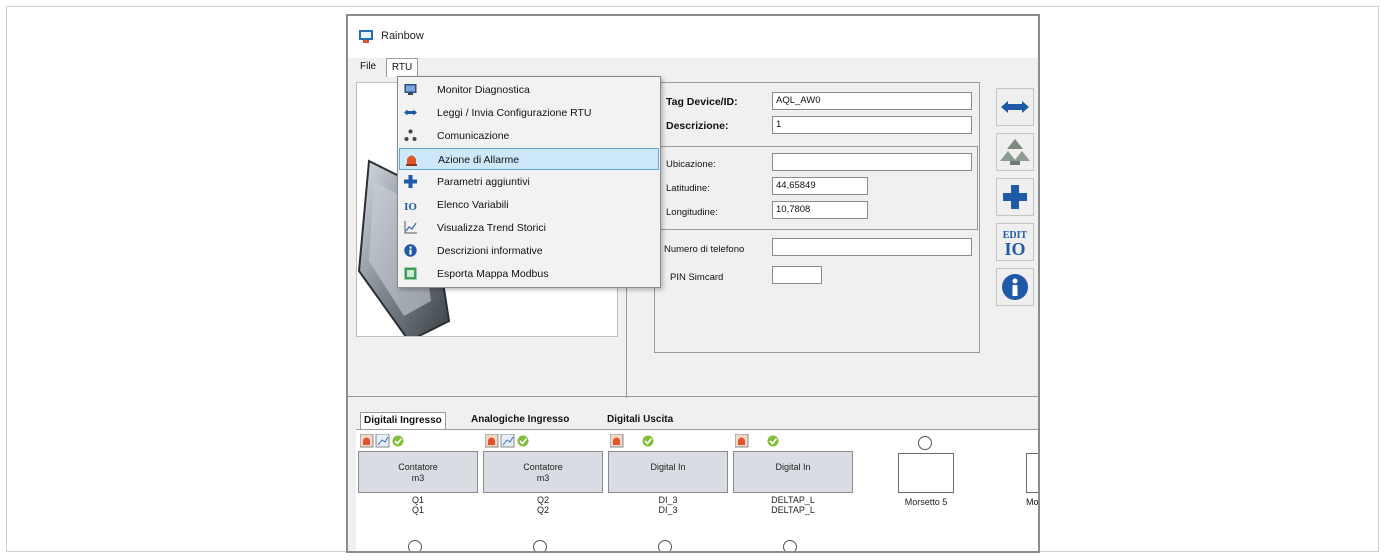 The width and height of the screenshot is (1387, 560). What do you see at coordinates (793, 467) in the screenshot?
I see `channel-button-line1: Digital In` at bounding box center [793, 467].